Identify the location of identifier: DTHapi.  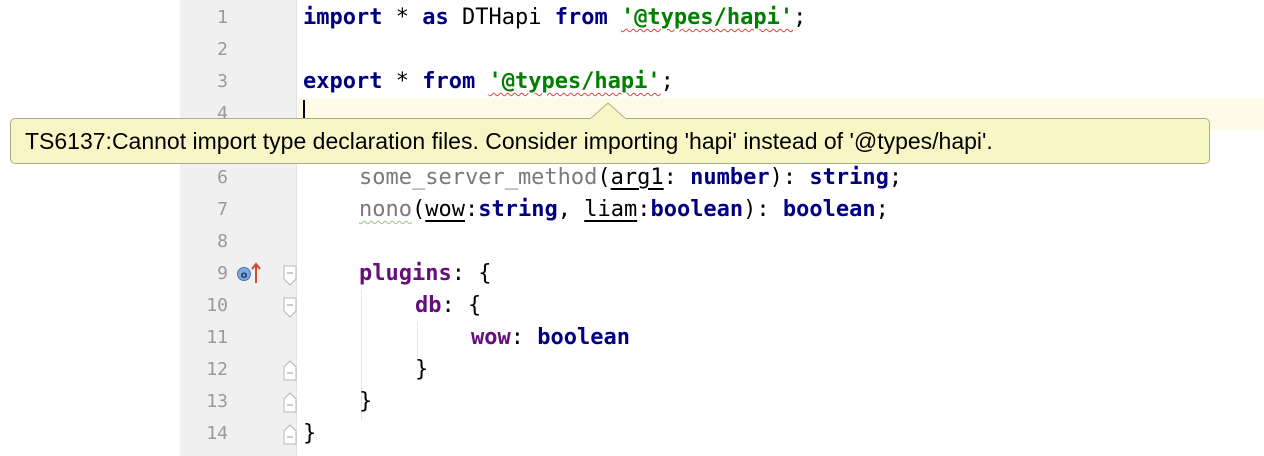
(501, 17).